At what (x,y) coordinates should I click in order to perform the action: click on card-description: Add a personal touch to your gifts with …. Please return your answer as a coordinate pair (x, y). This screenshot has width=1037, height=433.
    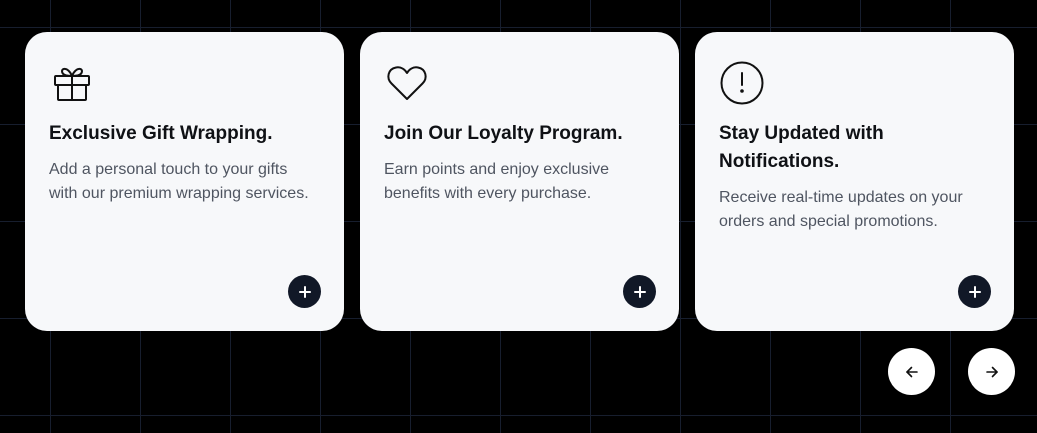
    Looking at the image, I should click on (179, 181).